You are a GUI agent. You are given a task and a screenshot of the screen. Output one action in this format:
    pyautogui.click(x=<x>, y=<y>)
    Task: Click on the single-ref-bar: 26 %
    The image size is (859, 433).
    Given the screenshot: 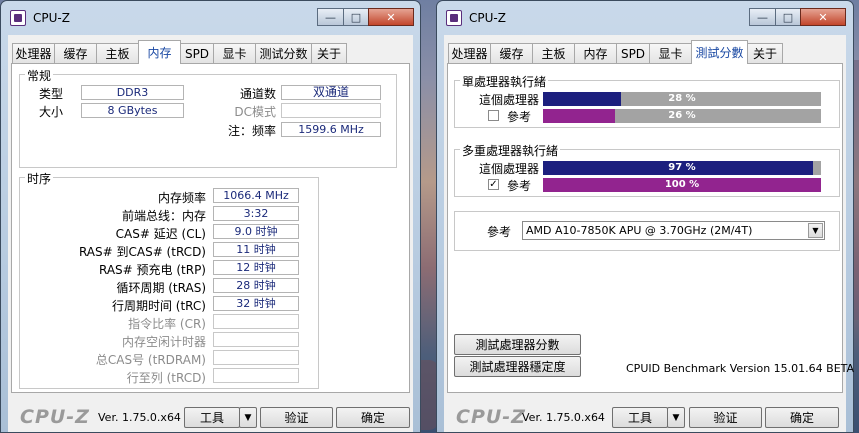 What is the action you would take?
    pyautogui.click(x=682, y=116)
    